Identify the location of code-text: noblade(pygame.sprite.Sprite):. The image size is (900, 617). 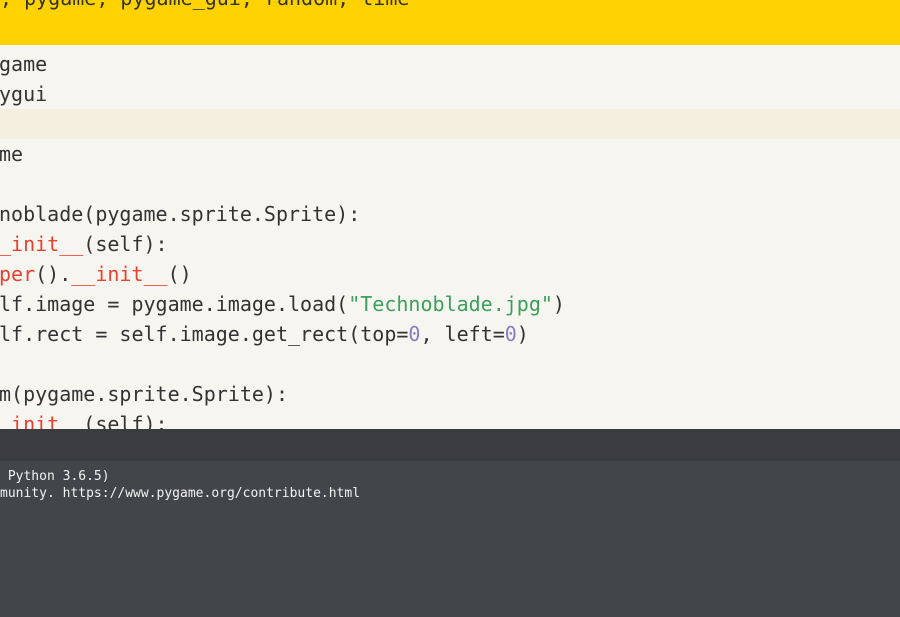
(180, 214).